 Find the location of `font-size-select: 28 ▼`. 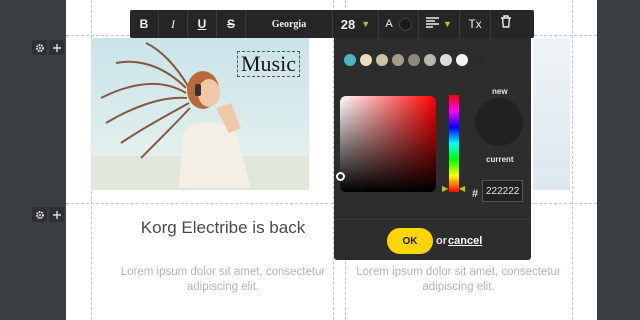

font-size-select: 28 ▼ is located at coordinates (356, 24).